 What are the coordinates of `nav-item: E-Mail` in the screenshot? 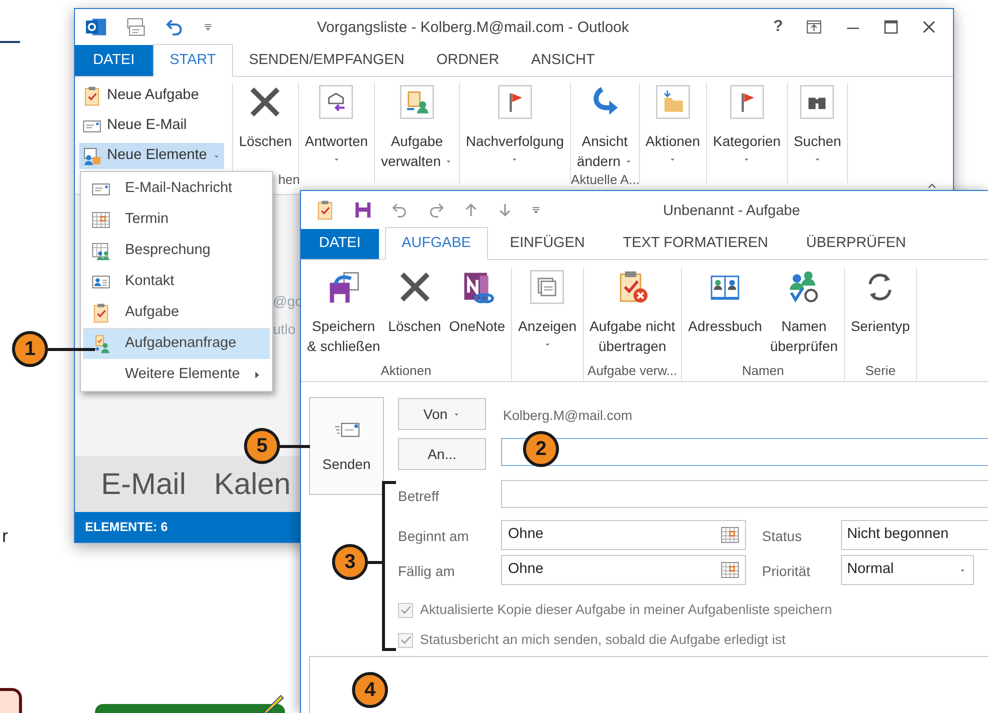 It's located at (143, 484).